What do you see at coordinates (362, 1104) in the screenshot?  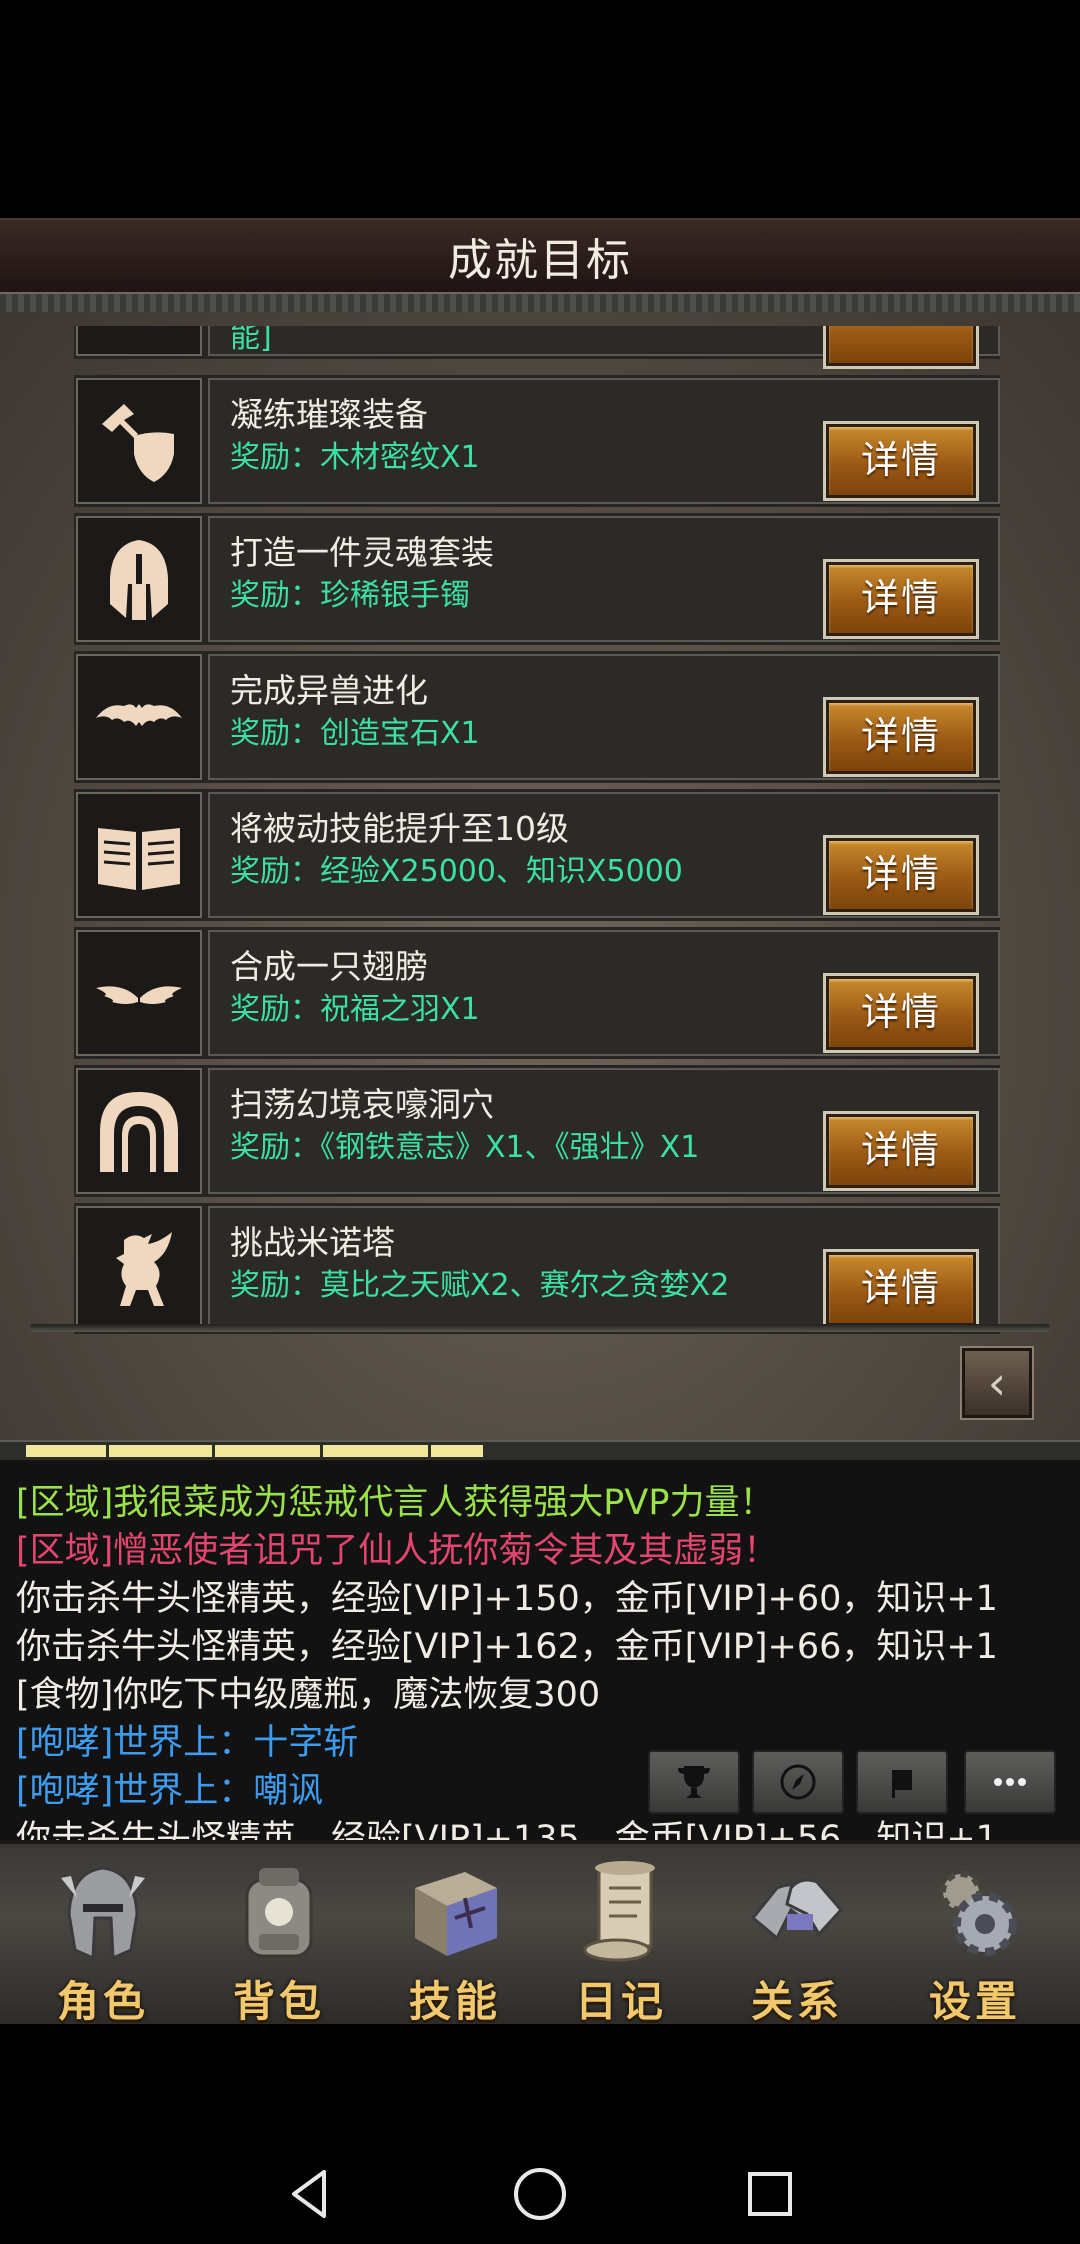 I see `achievement-title: 扫荡幻境哀嚎洞穴` at bounding box center [362, 1104].